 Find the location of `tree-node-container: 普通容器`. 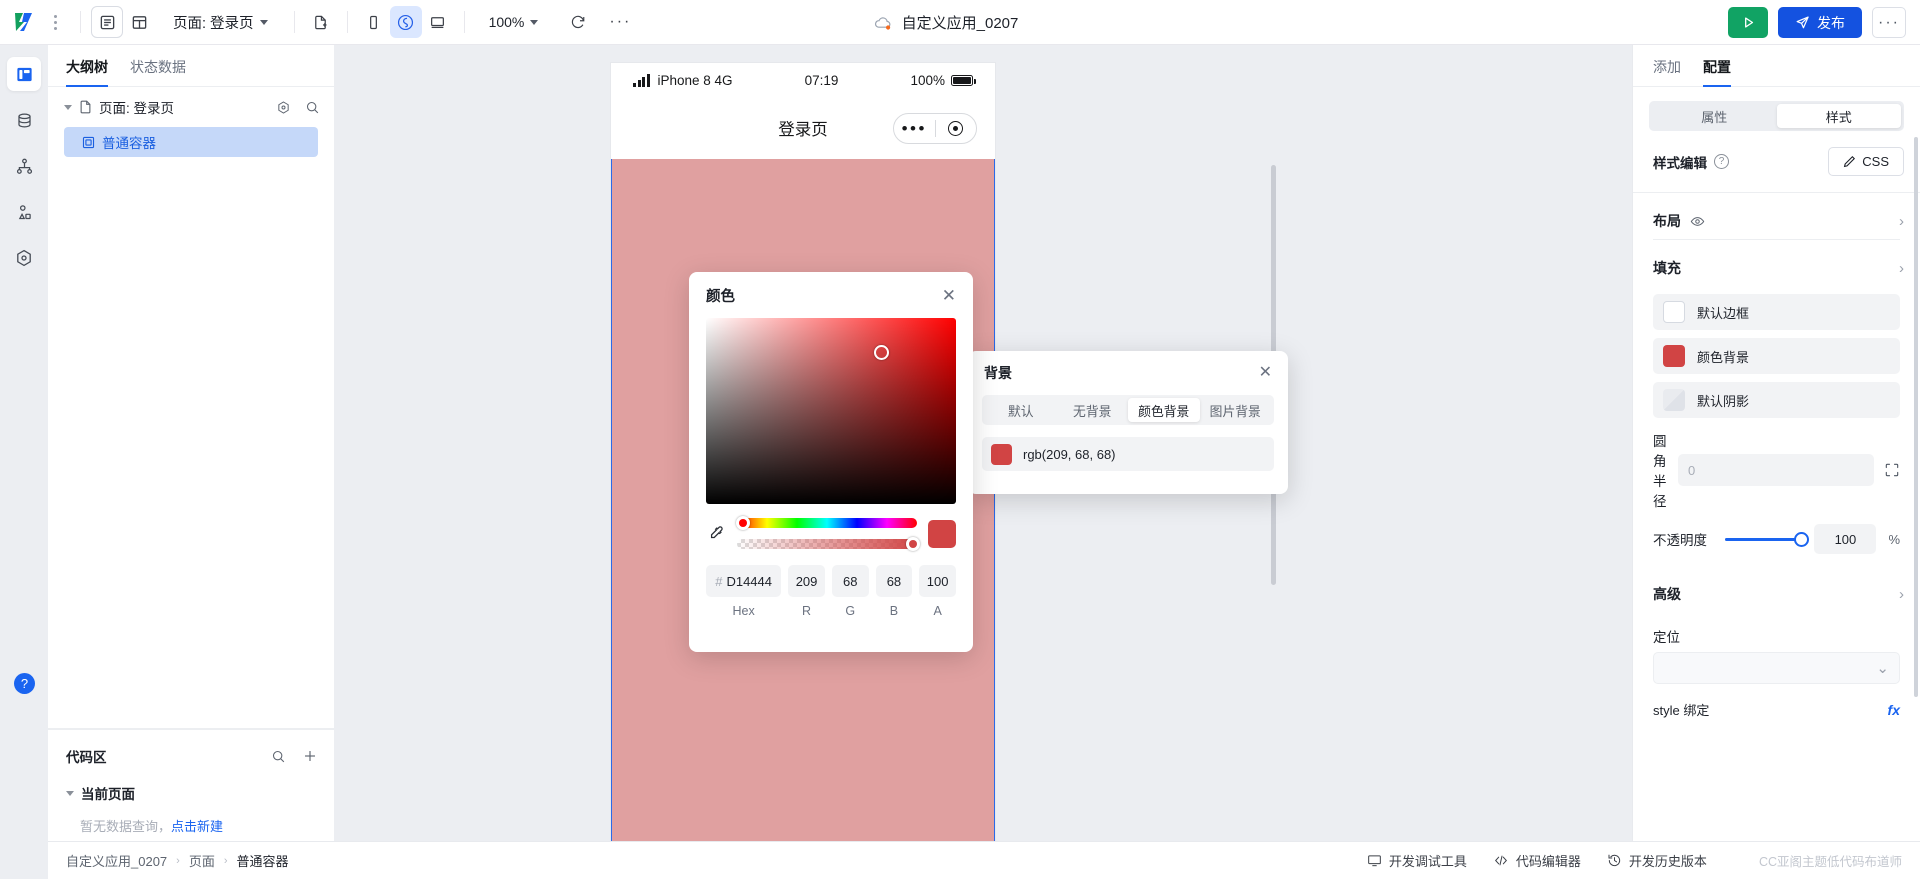

tree-node-container: 普通容器 is located at coordinates (191, 142).